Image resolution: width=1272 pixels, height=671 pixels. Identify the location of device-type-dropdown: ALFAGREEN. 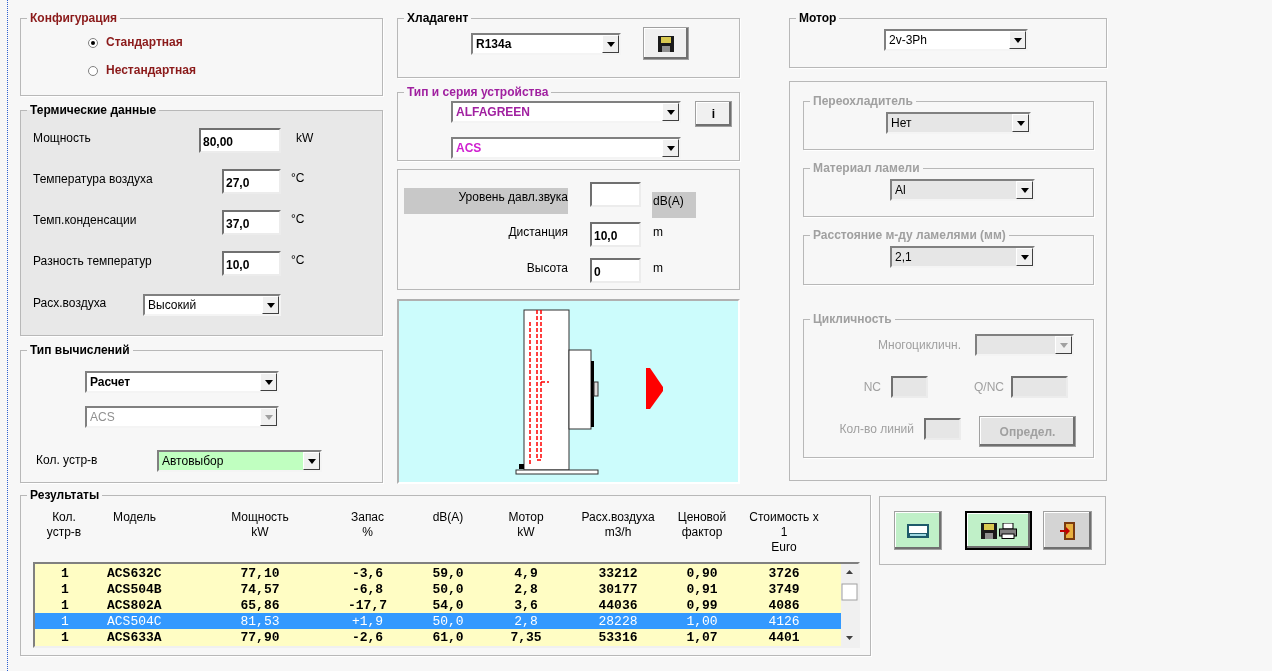
(566, 112).